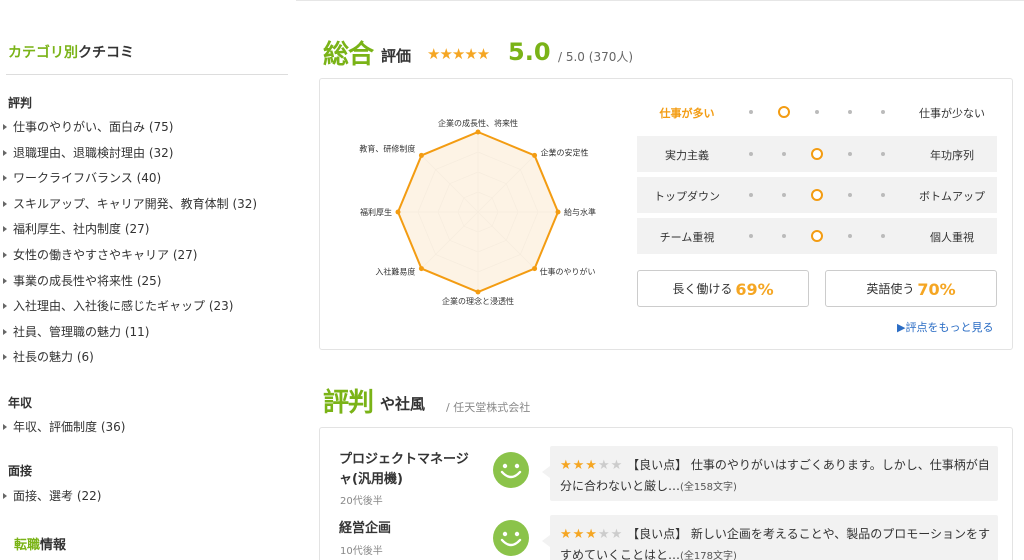 The width and height of the screenshot is (1024, 560). What do you see at coordinates (348, 403) in the screenshot?
I see `reviews-title: 評判` at bounding box center [348, 403].